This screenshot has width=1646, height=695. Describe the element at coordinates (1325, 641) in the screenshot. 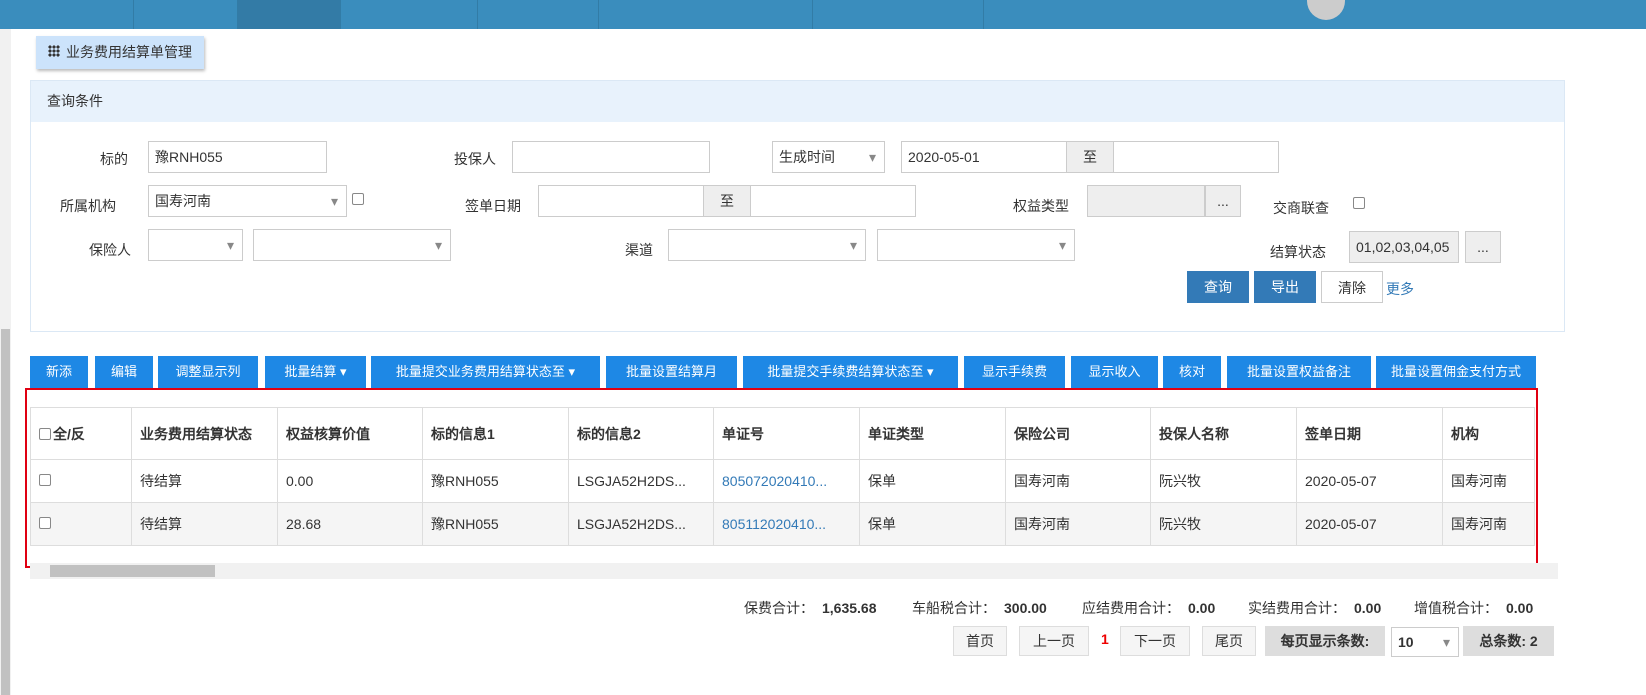

I see `per-page-label: 每页显示条数:` at that location.